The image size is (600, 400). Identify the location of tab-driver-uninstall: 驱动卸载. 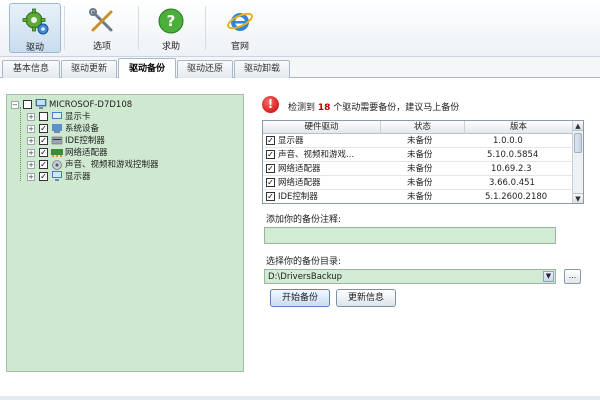
(262, 69).